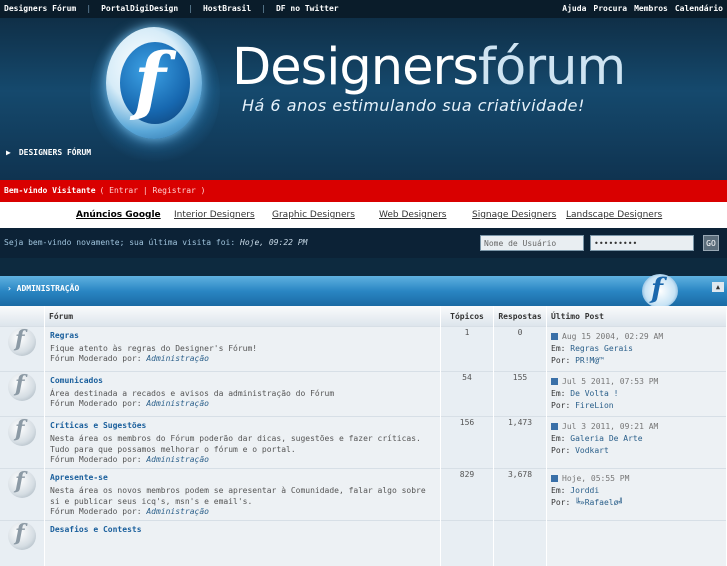  What do you see at coordinates (601, 348) in the screenshot?
I see `last-post-topic-link: Regras Gerais` at bounding box center [601, 348].